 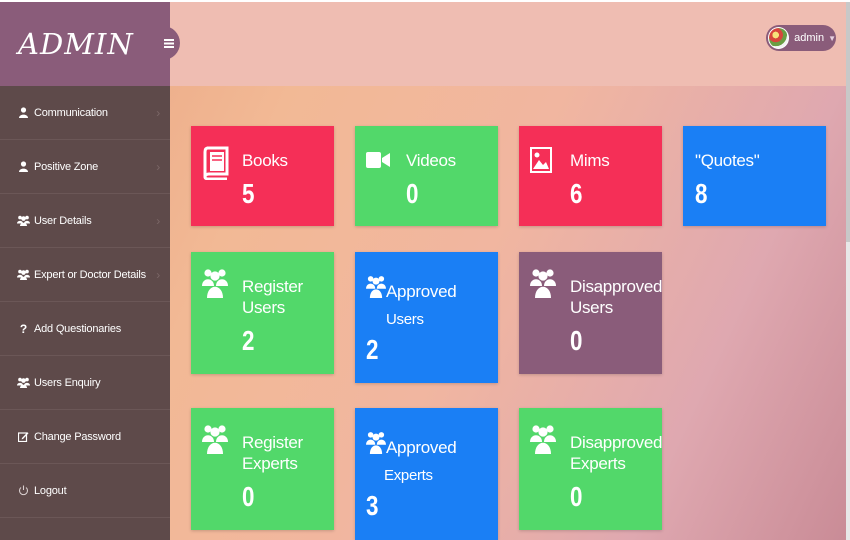 I want to click on sidebar-item-label: Change Password, so click(x=77, y=436).